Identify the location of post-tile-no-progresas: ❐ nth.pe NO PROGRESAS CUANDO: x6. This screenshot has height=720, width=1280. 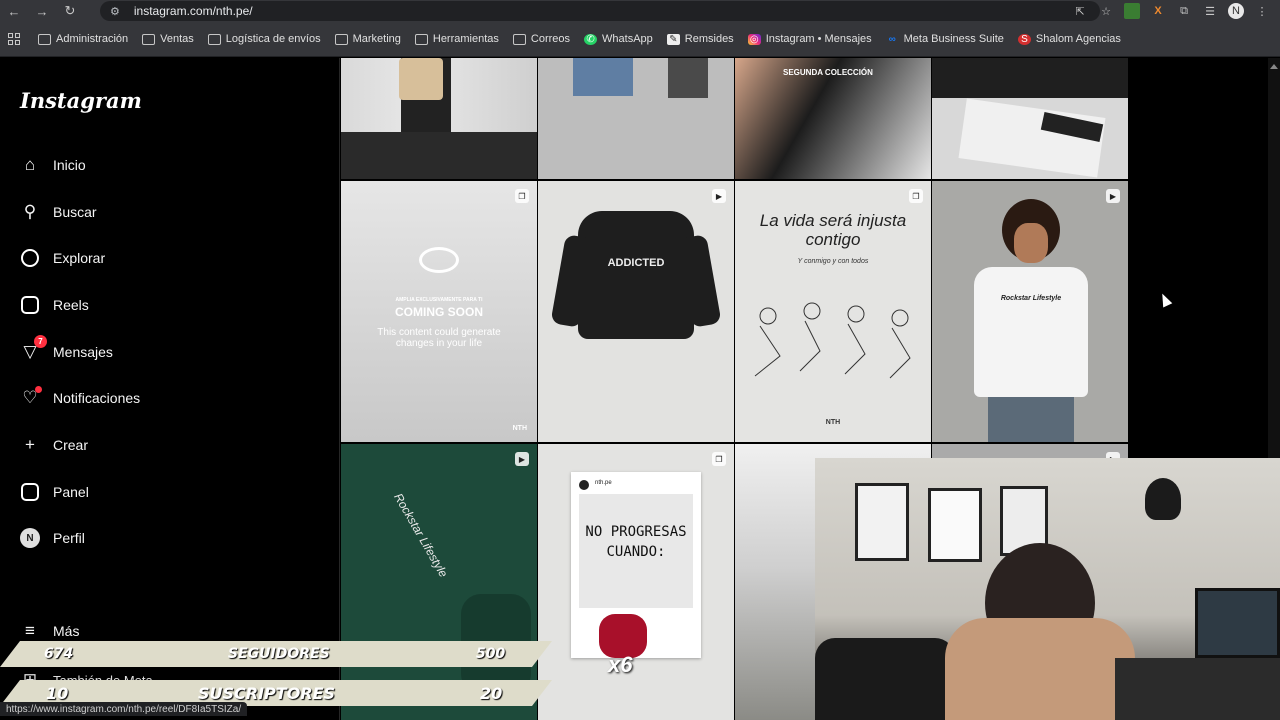
(636, 582).